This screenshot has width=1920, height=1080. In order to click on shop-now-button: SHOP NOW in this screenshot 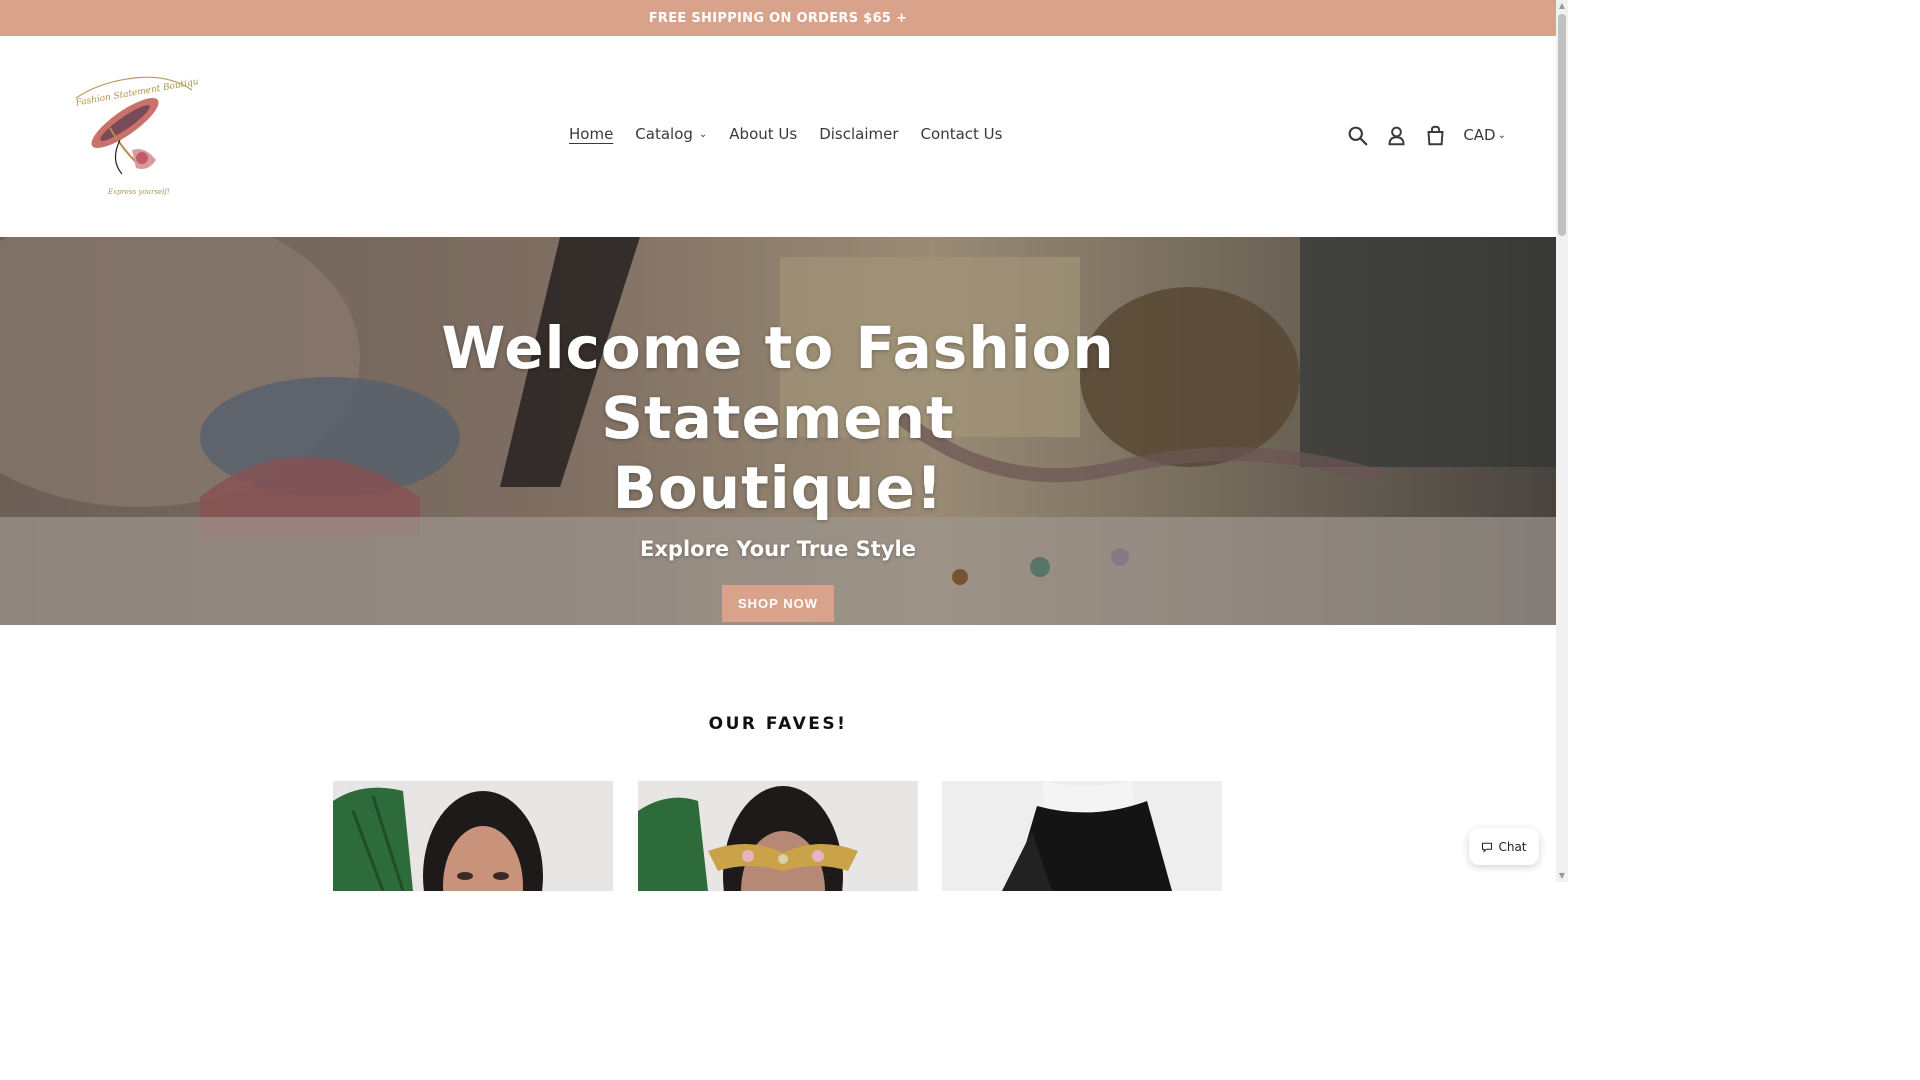, I will do `click(778, 603)`.